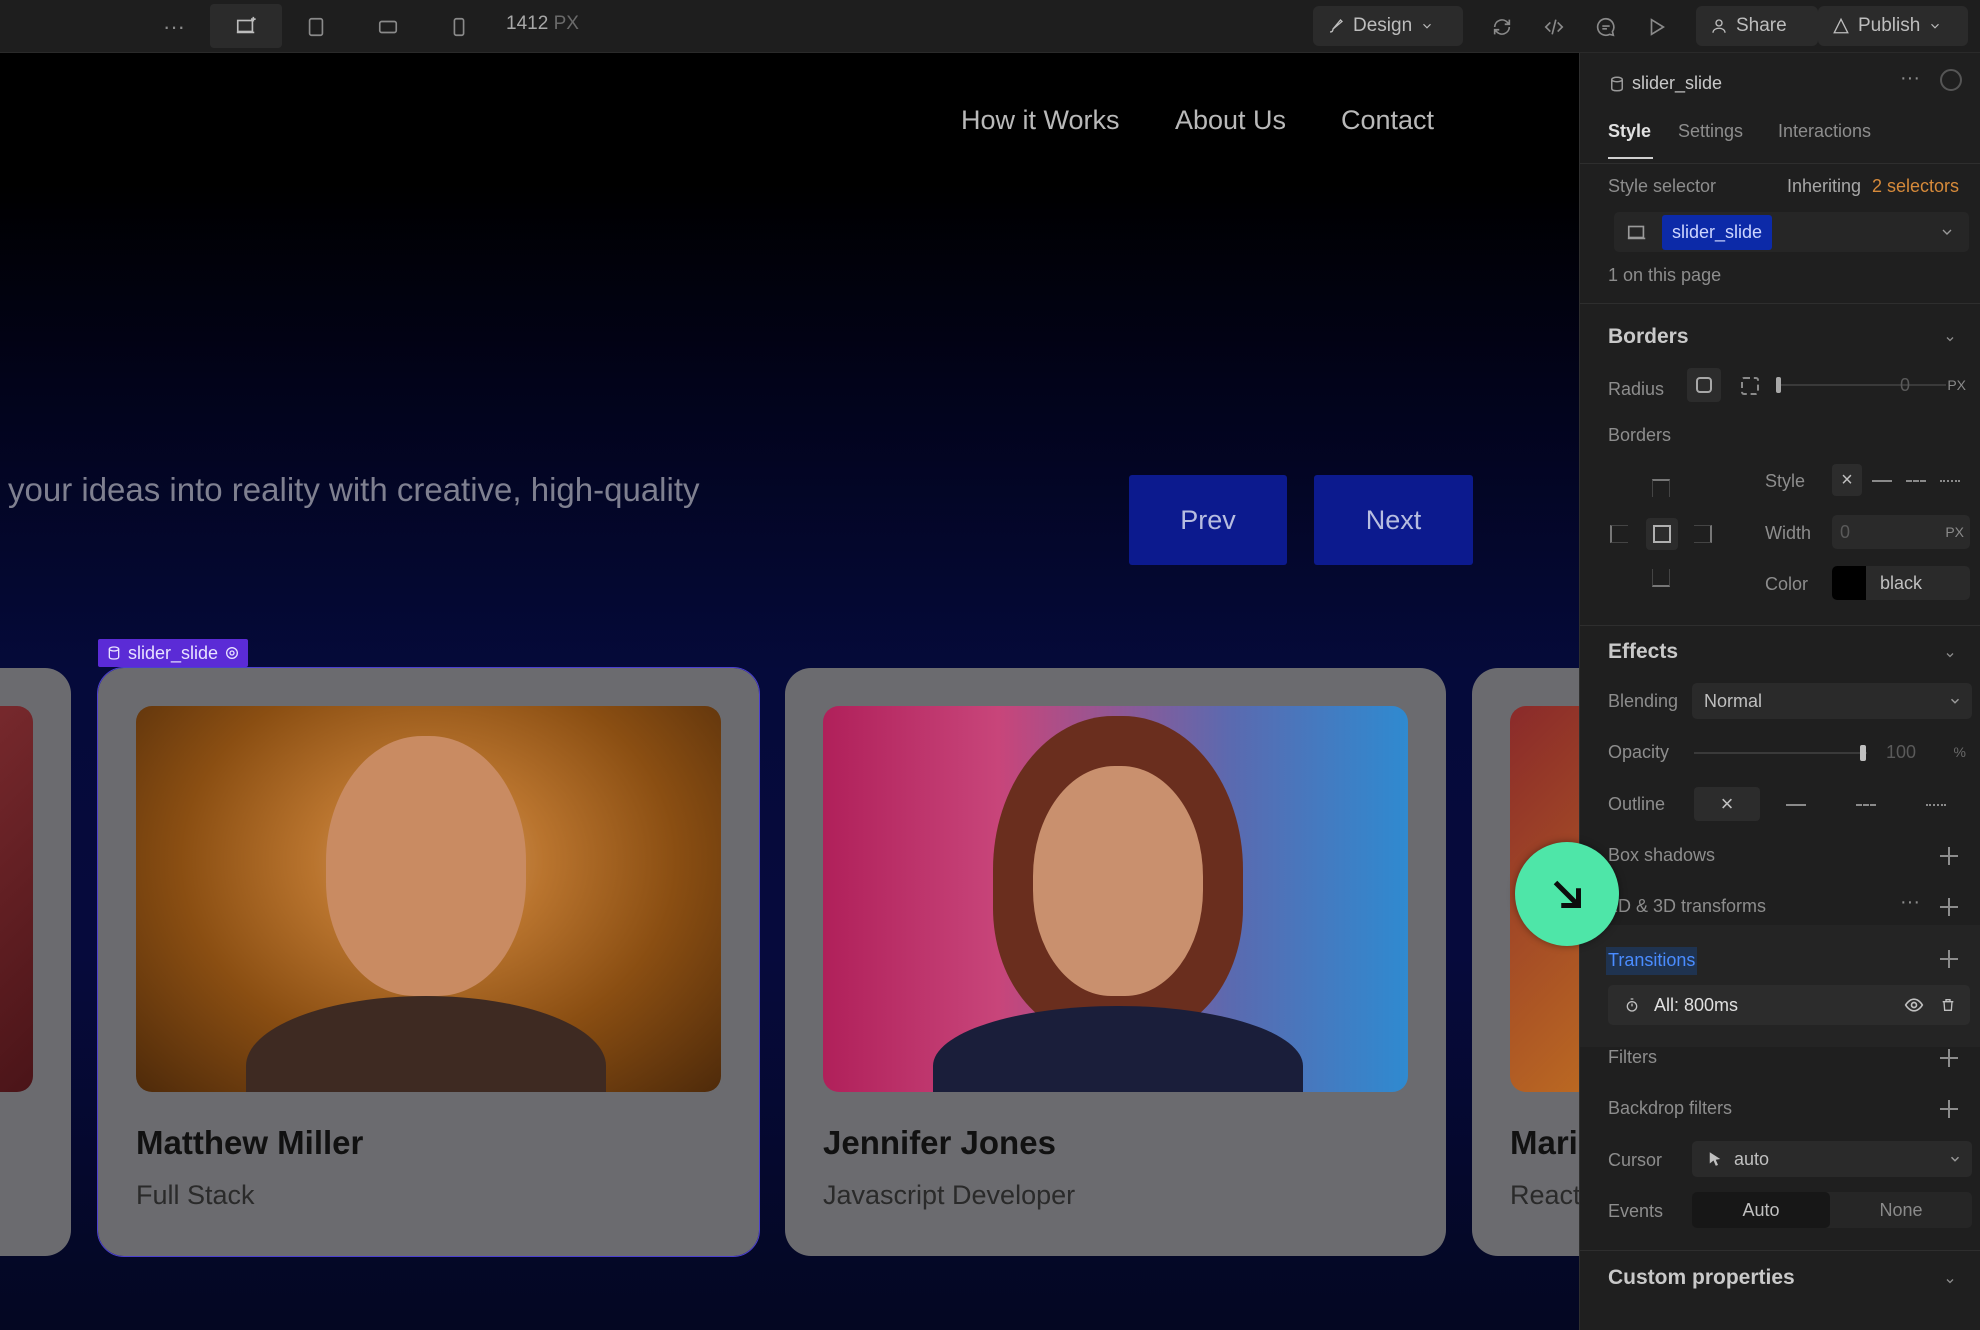 Image resolution: width=1980 pixels, height=1330 pixels. I want to click on events-segmented-control: Auto None, so click(1832, 1210).